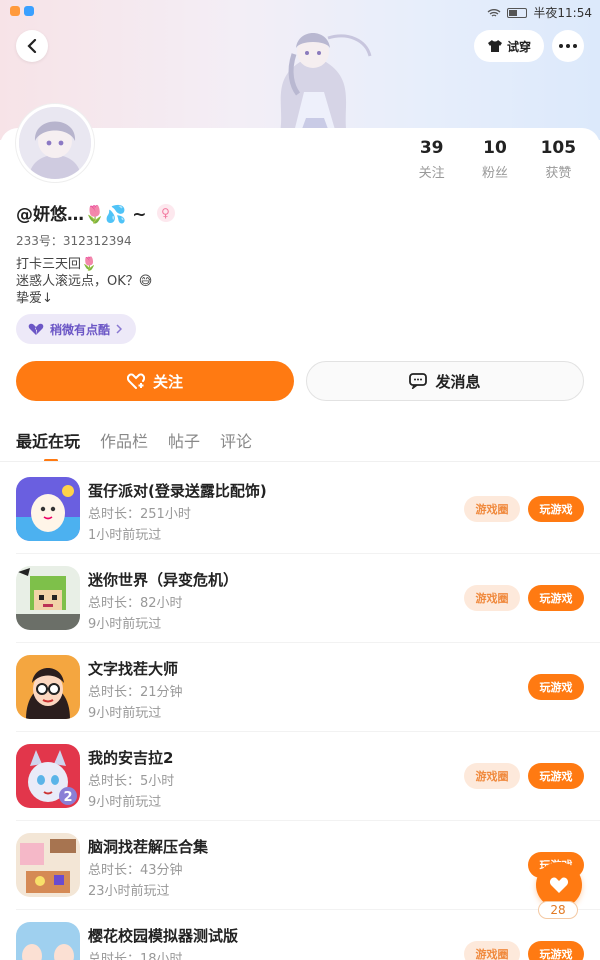 This screenshot has width=600, height=960. I want to click on svg-text: 2, so click(67, 797).